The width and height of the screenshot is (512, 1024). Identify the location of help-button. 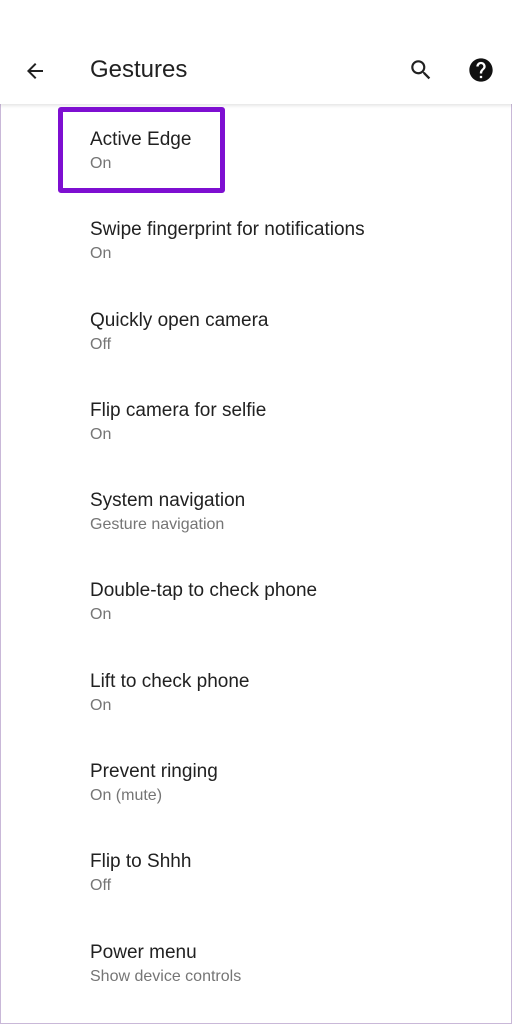
(481, 70).